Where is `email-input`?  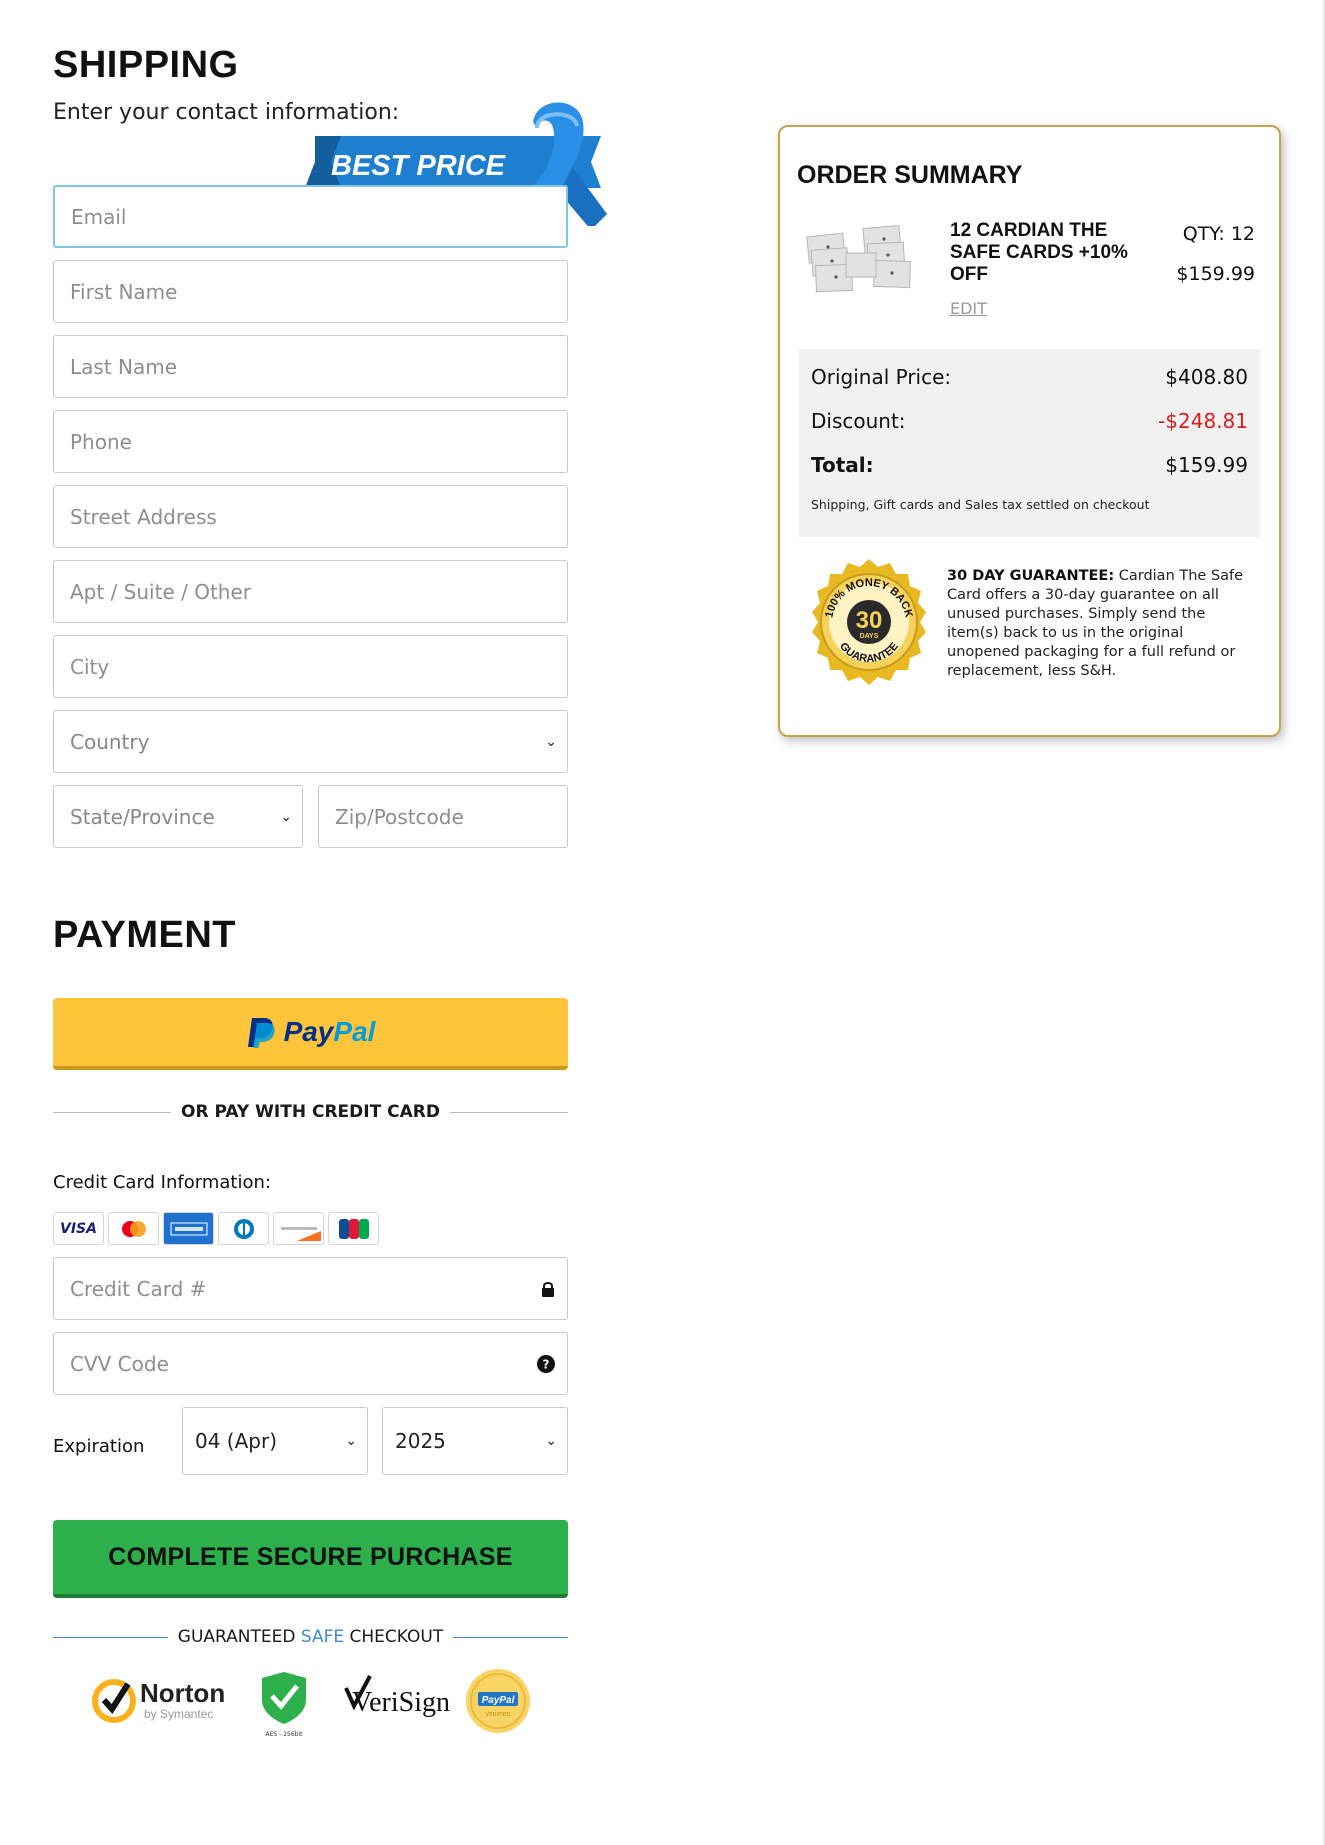
email-input is located at coordinates (310, 216).